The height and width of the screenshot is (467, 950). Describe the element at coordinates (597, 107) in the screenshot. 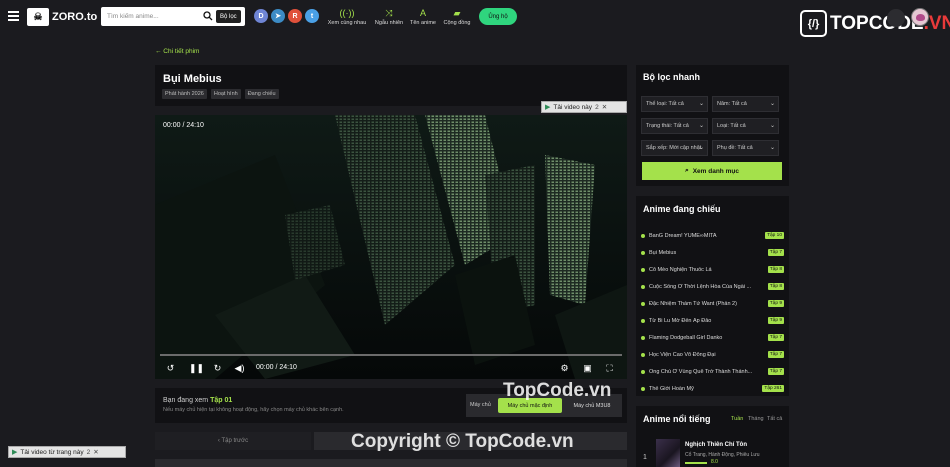

I see `download-count: 2` at that location.